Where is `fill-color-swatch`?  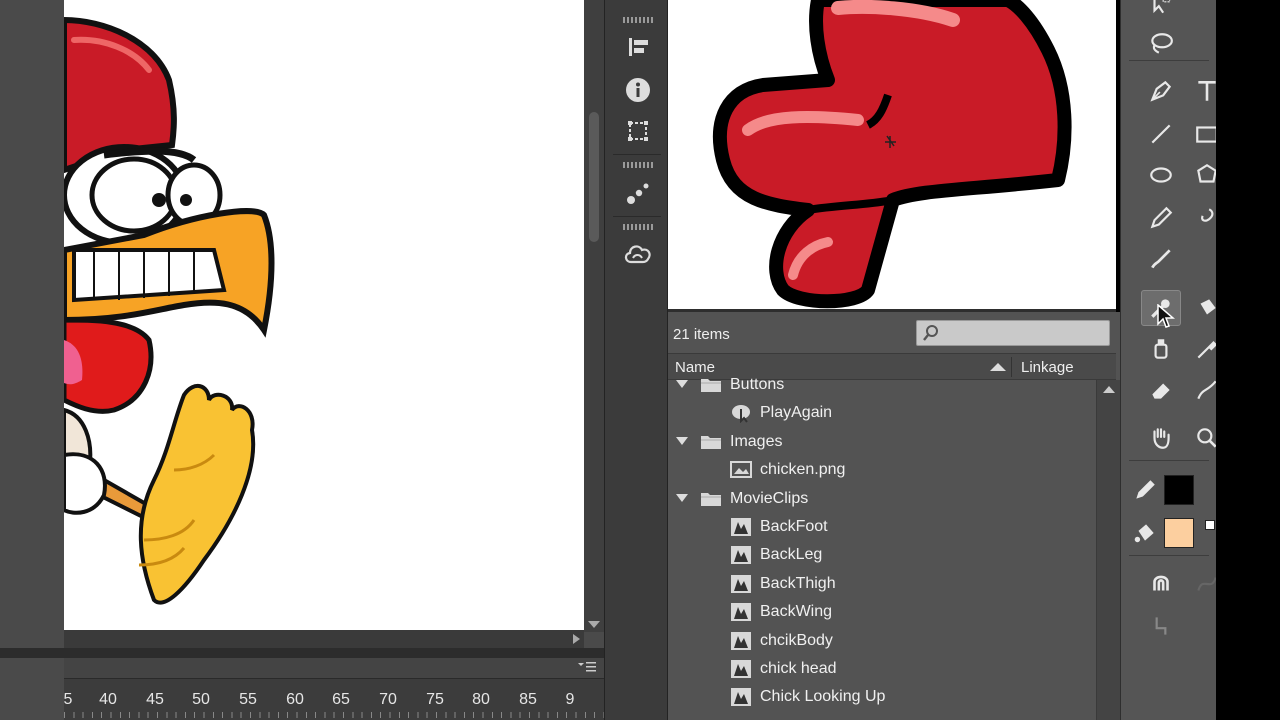 fill-color-swatch is located at coordinates (1179, 533).